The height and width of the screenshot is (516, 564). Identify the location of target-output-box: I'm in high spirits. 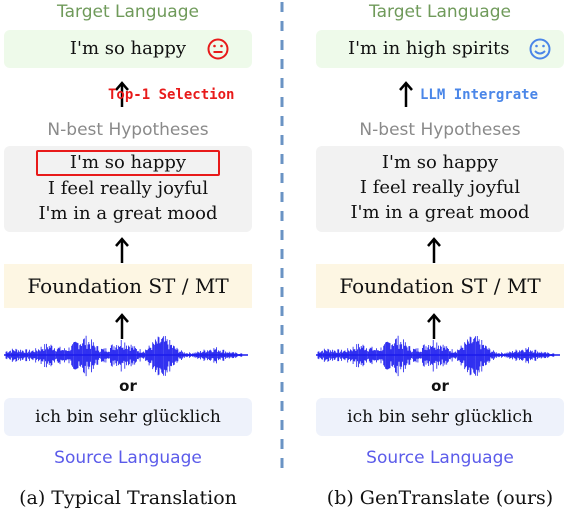
(440, 49).